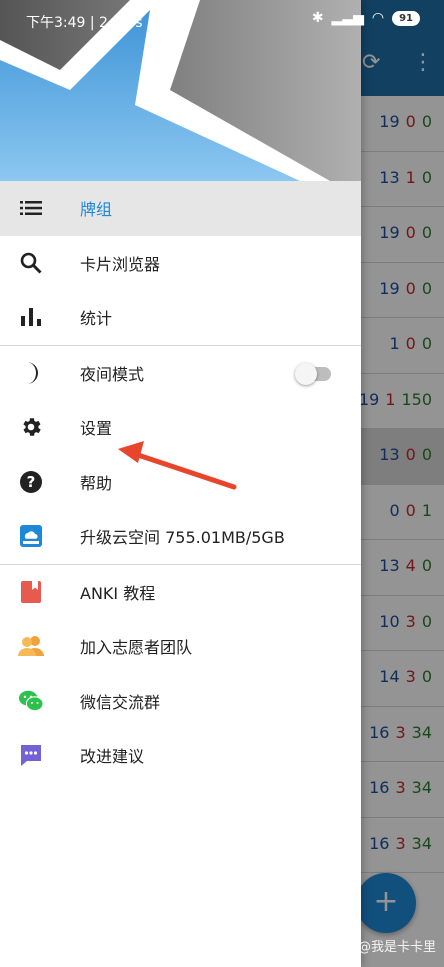 The width and height of the screenshot is (444, 967). What do you see at coordinates (31, 755) in the screenshot?
I see `feedback-icon` at bounding box center [31, 755].